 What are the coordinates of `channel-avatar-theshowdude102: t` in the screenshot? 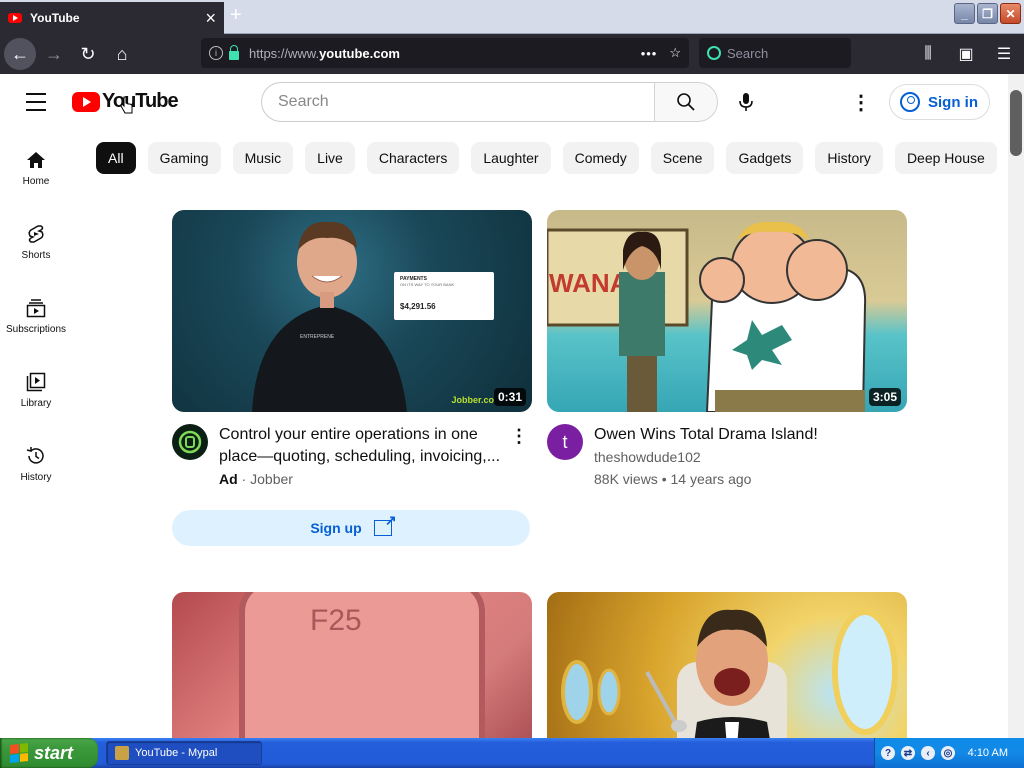 It's located at (565, 442).